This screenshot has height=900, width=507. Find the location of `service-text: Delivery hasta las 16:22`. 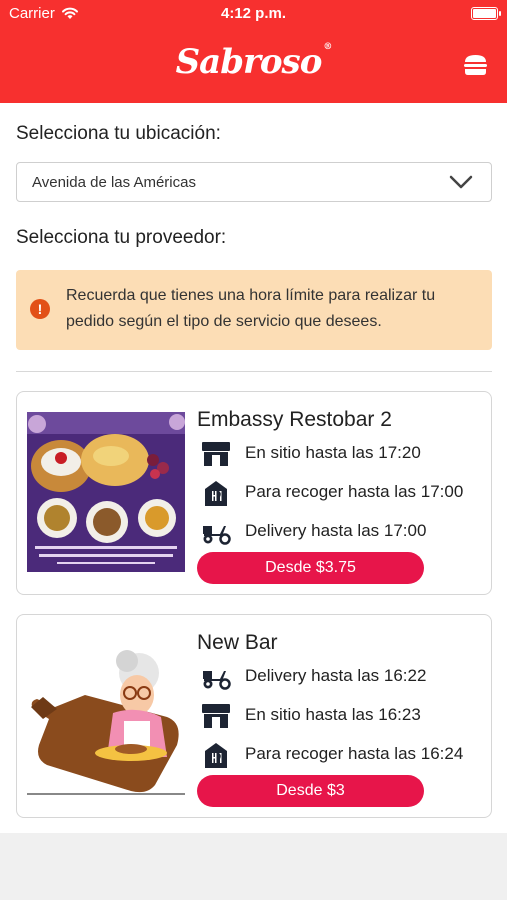

service-text: Delivery hasta las 16:22 is located at coordinates (336, 675).